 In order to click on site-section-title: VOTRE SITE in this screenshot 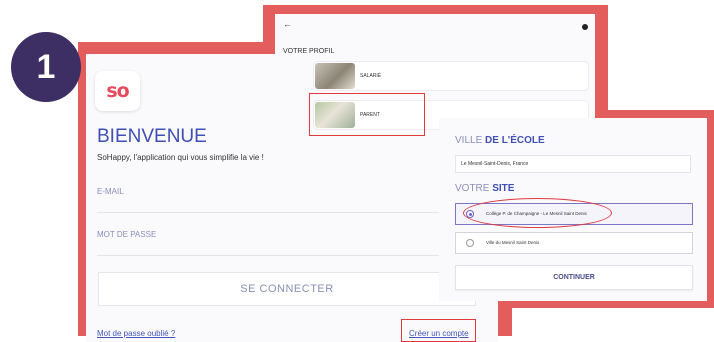, I will do `click(484, 188)`.